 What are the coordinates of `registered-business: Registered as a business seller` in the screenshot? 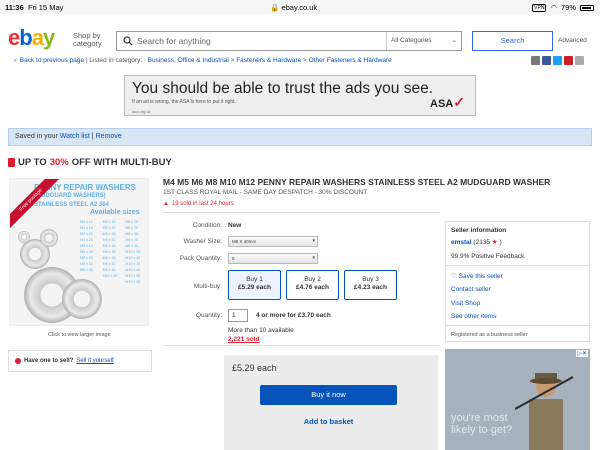 It's located at (489, 335).